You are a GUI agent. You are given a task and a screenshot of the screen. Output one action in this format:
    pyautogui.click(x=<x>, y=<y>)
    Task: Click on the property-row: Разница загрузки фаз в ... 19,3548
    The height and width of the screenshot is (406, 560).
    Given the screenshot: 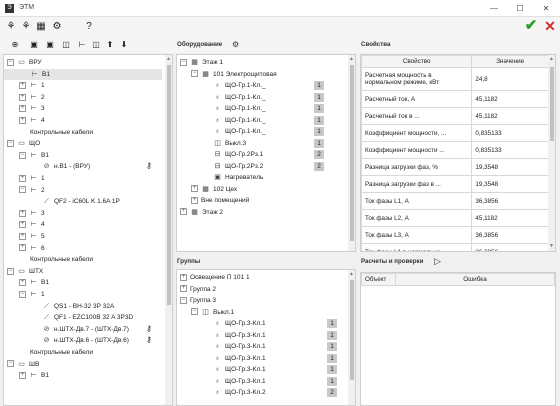 What is the action you would take?
    pyautogui.click(x=455, y=184)
    